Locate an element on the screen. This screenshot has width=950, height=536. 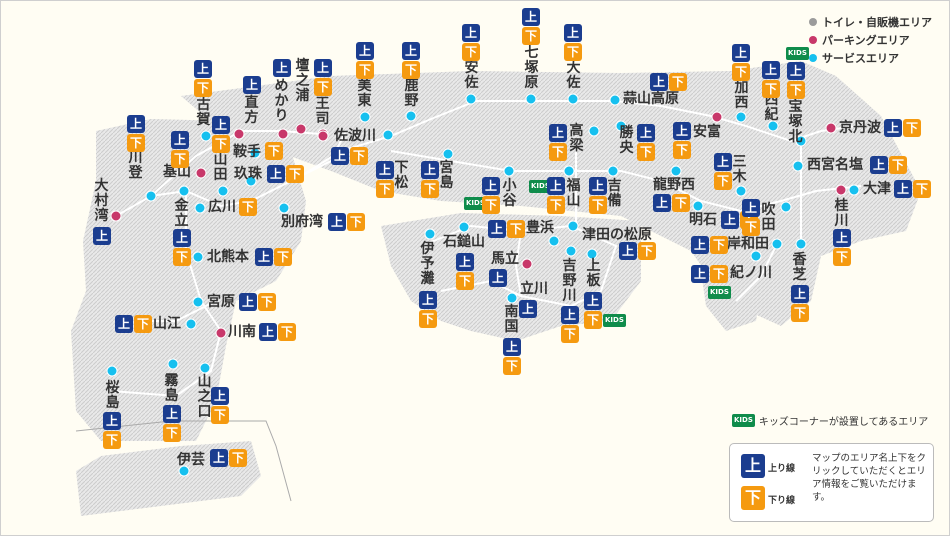
area-name-mekari: めかり is located at coordinates (281, 101).